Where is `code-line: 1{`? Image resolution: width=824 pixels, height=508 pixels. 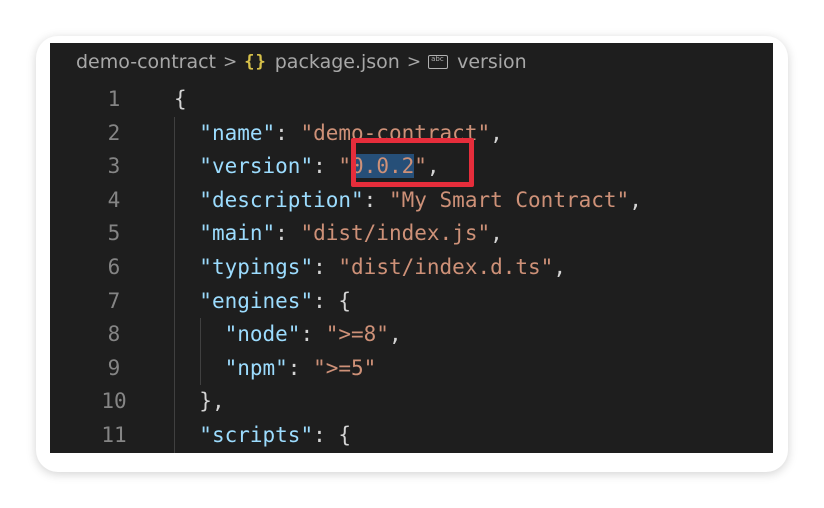
code-line: 1{ is located at coordinates (411, 100).